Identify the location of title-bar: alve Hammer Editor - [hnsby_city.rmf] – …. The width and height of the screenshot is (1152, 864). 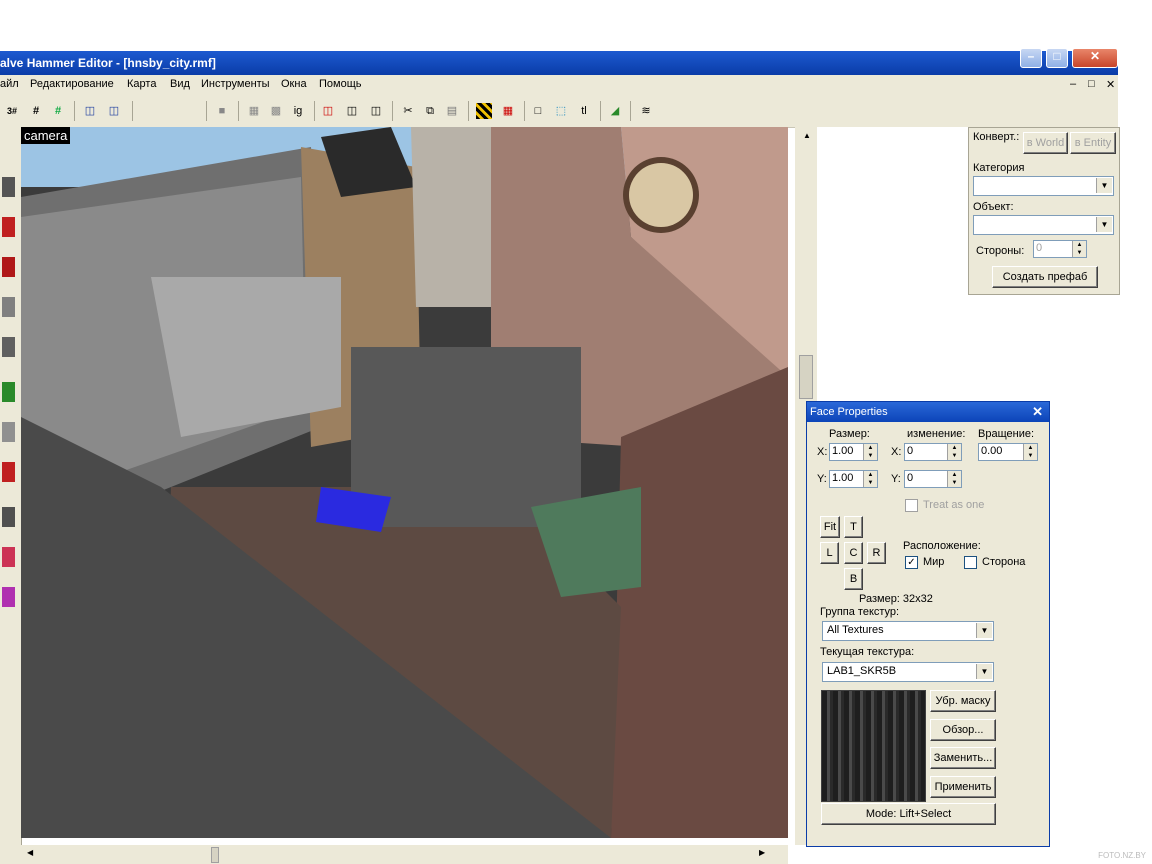
(559, 61).